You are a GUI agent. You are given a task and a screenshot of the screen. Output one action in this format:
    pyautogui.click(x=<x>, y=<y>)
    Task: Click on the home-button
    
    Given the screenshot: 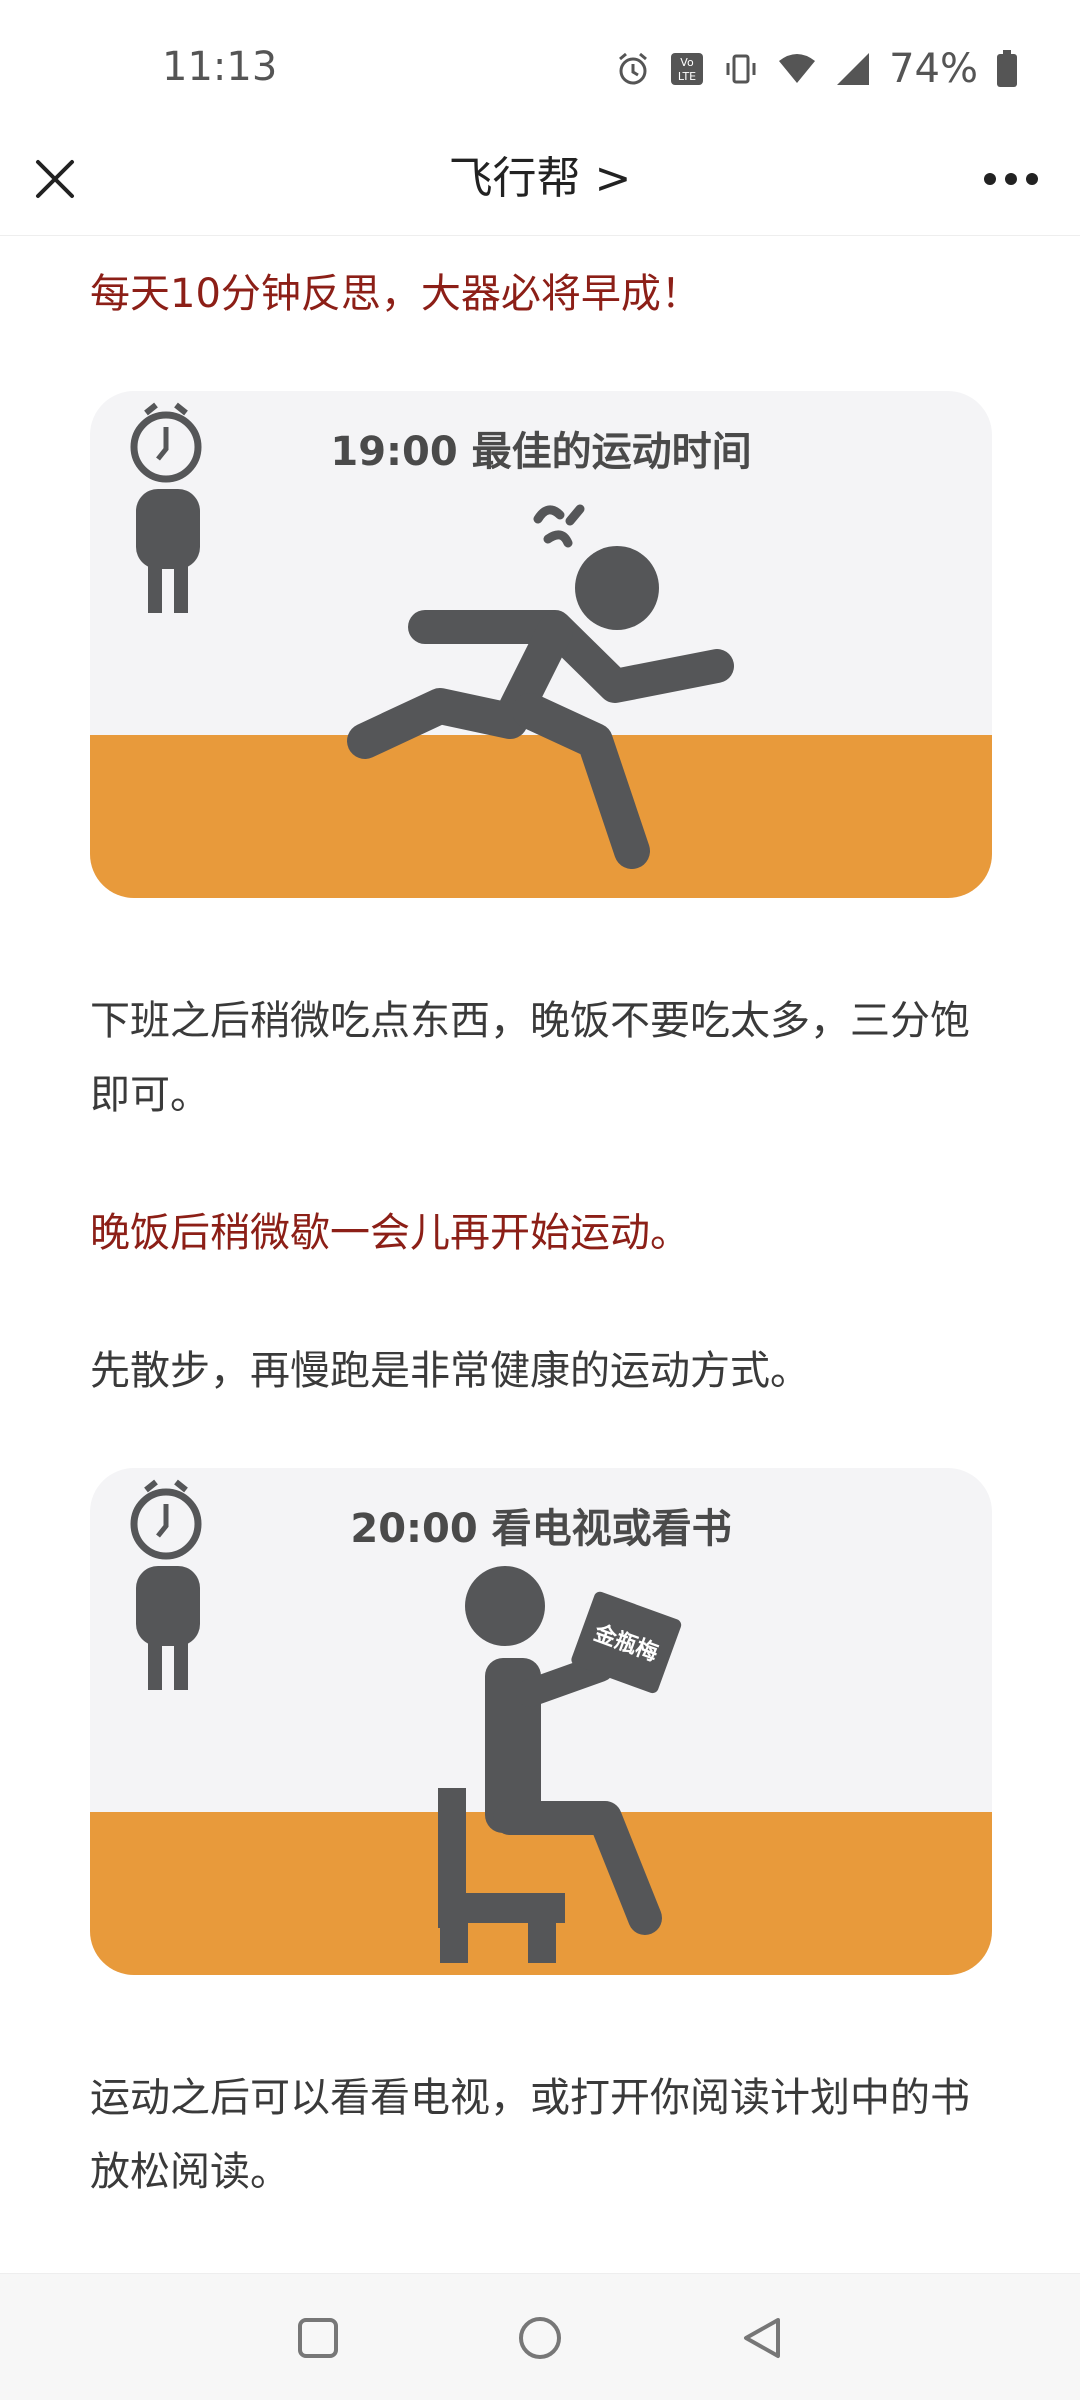 What is the action you would take?
    pyautogui.click(x=540, y=2338)
    